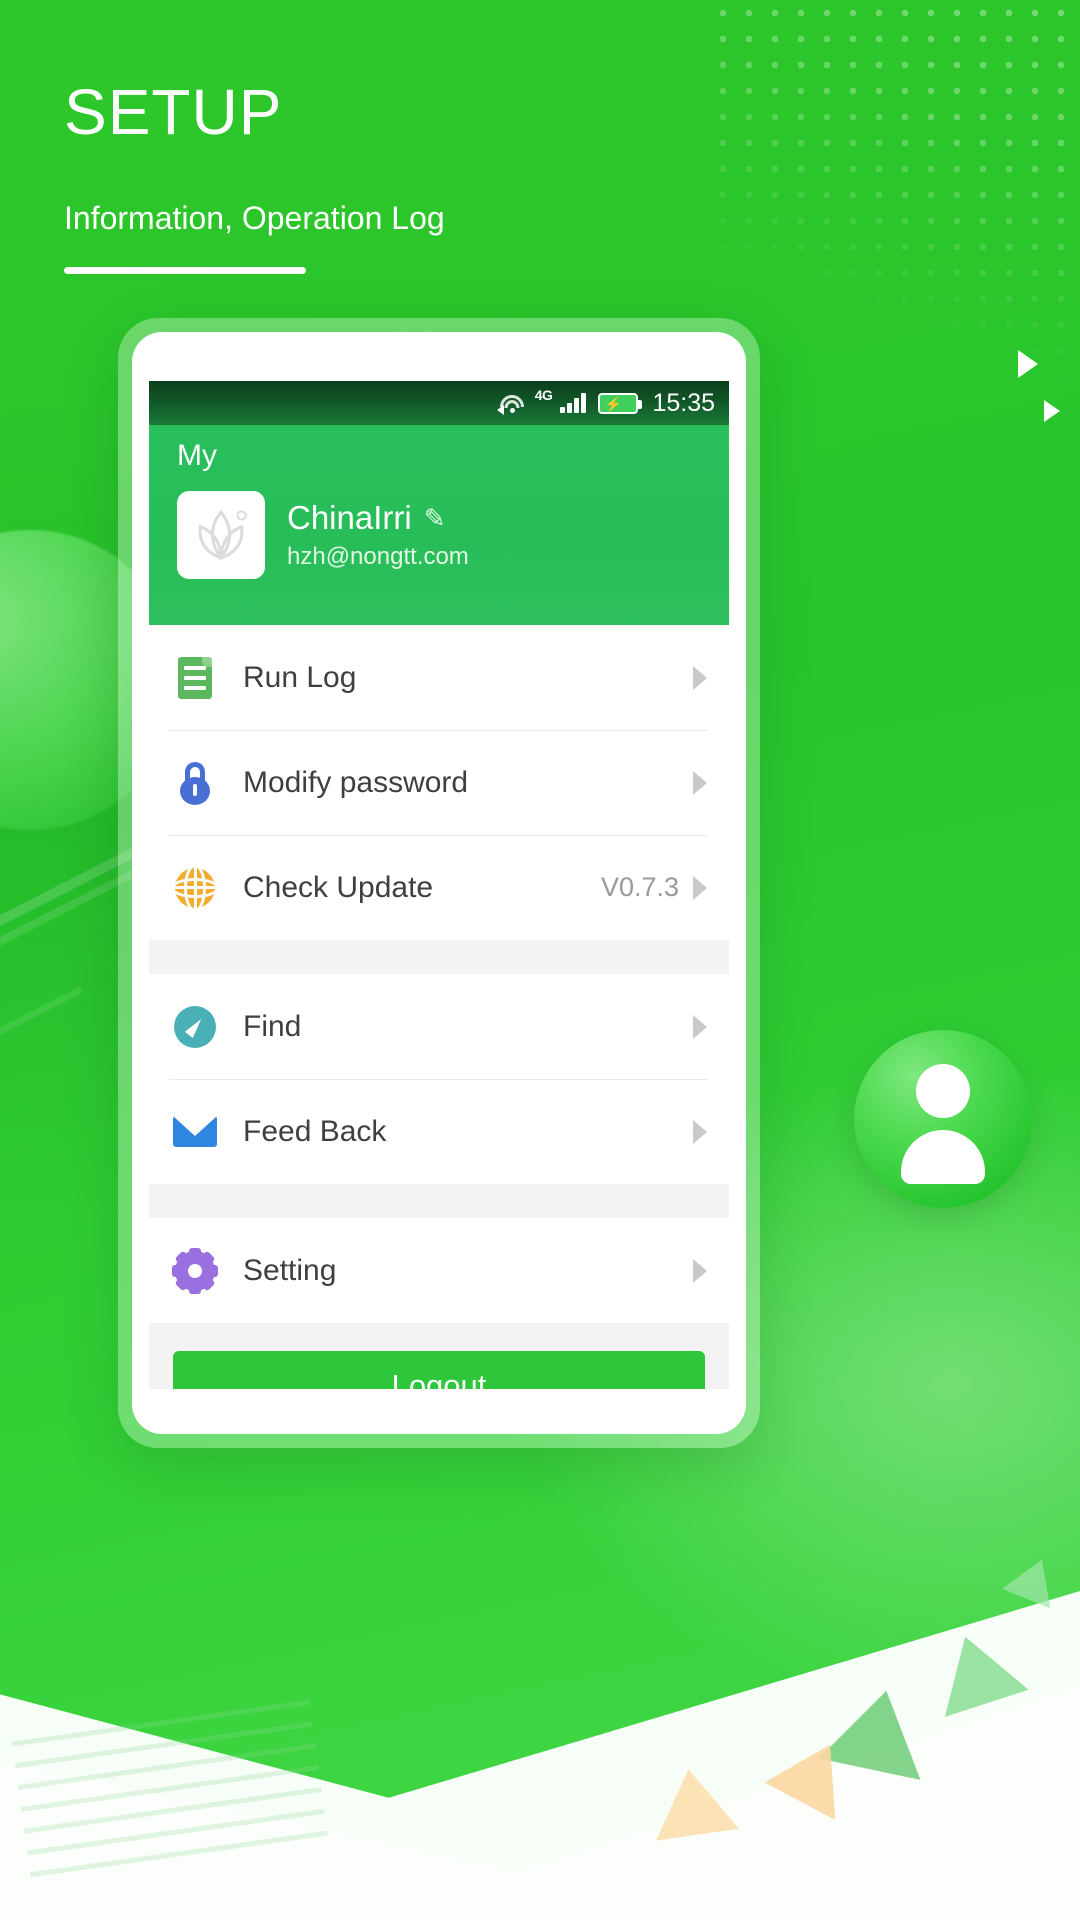 The image size is (1080, 1920). Describe the element at coordinates (439, 887) in the screenshot. I see `menu-item-check-update: Check Update V0.7.3` at that location.